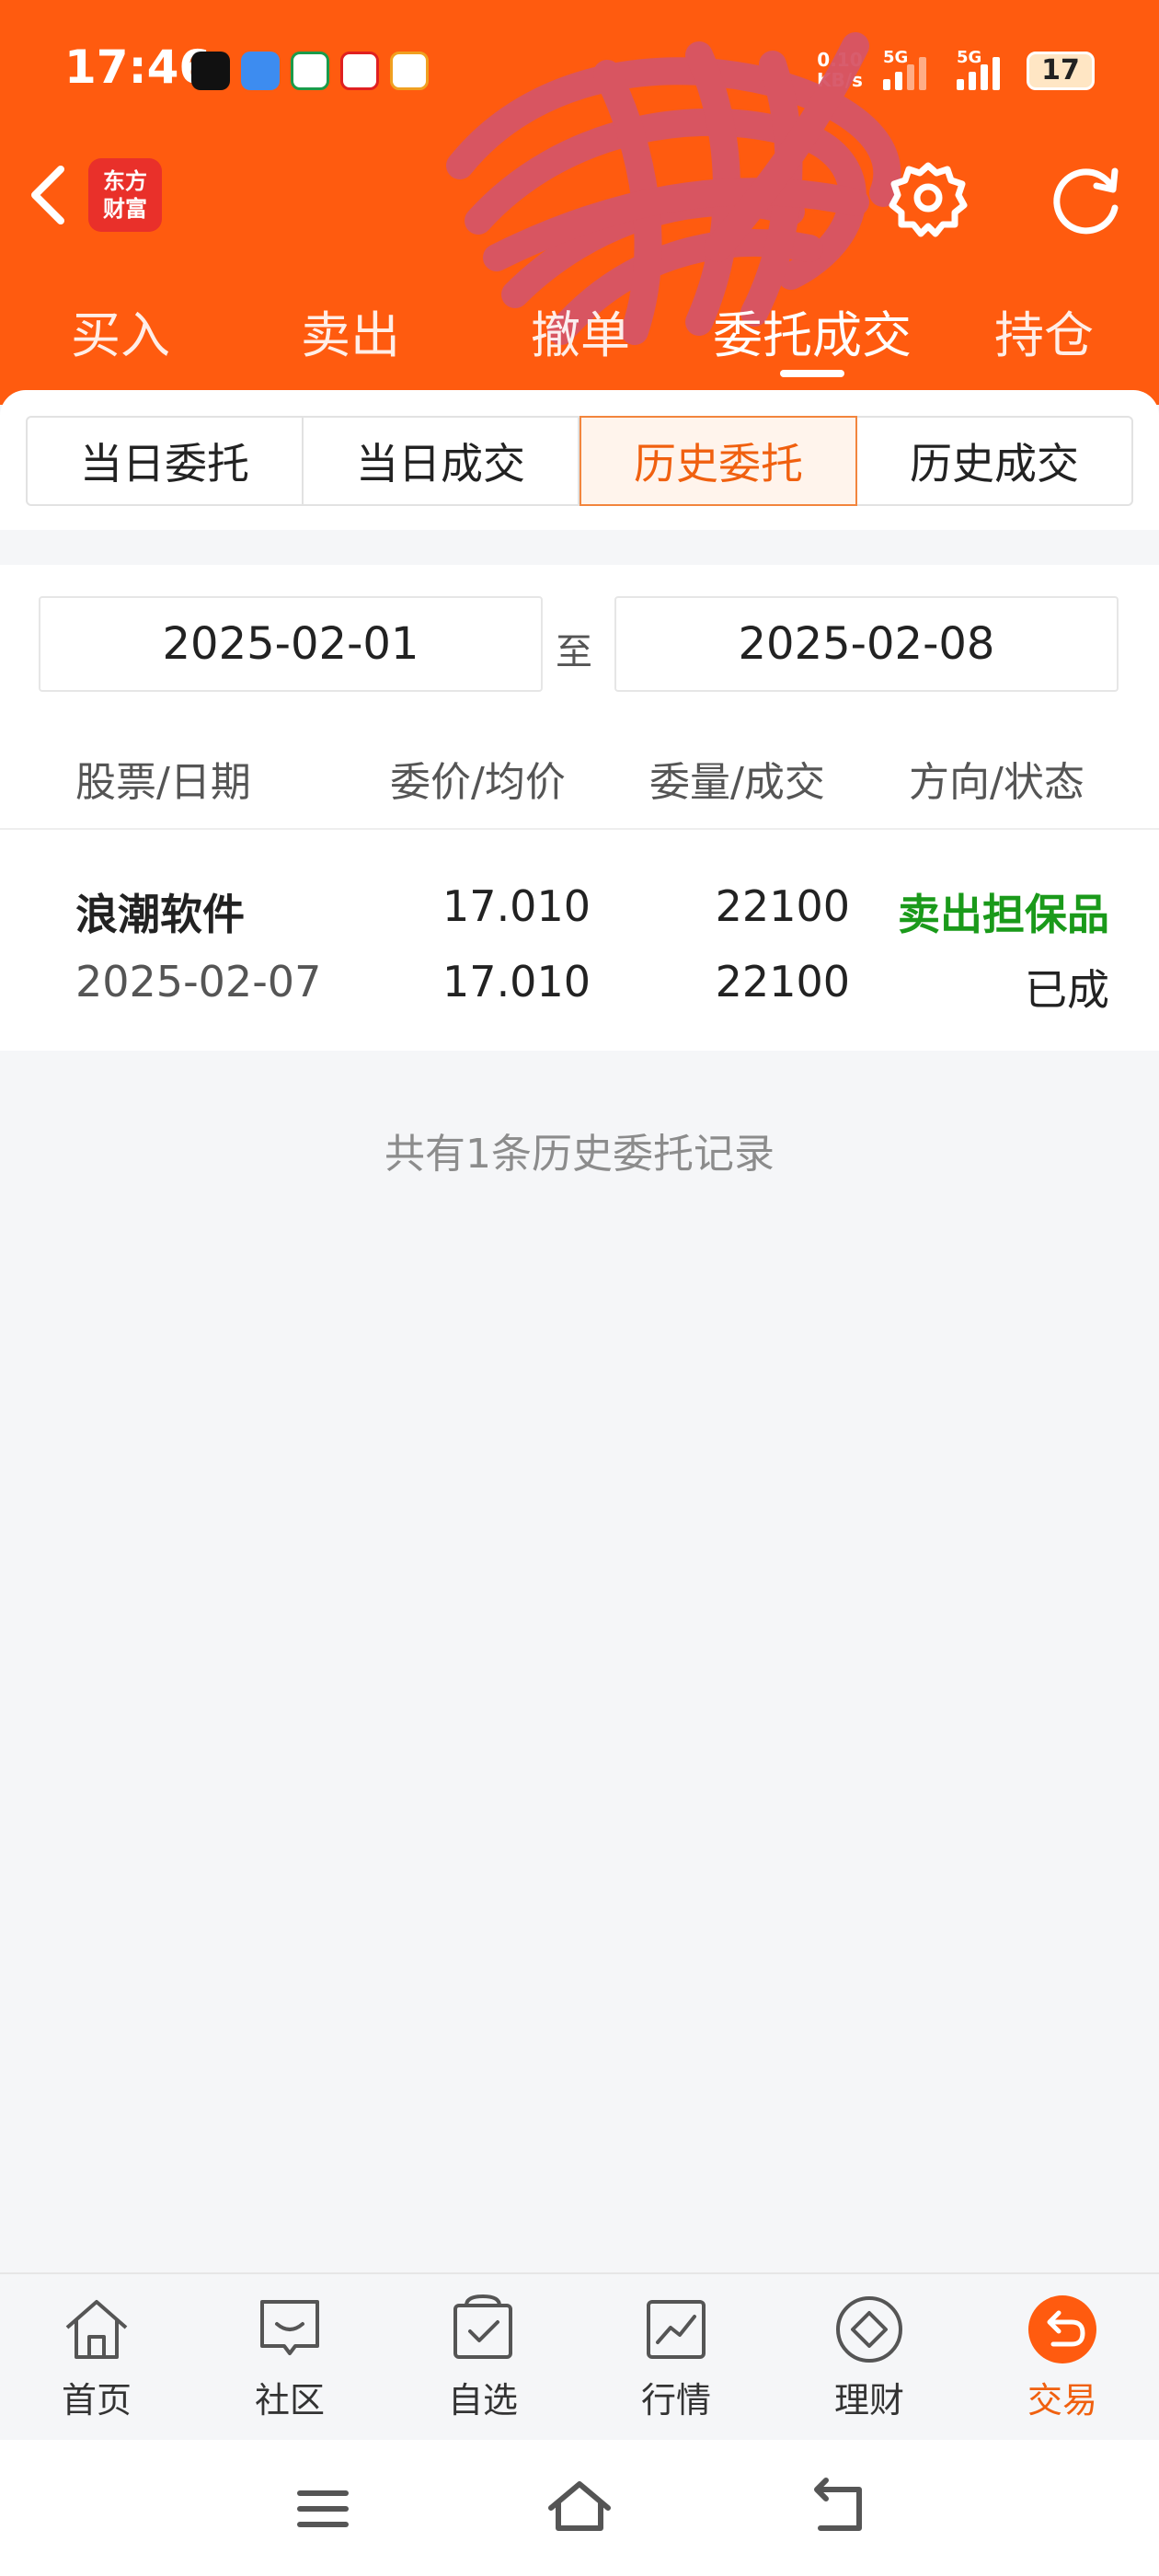 This screenshot has height=2576, width=1159. Describe the element at coordinates (290, 2362) in the screenshot. I see `nav-community: 社区` at that location.